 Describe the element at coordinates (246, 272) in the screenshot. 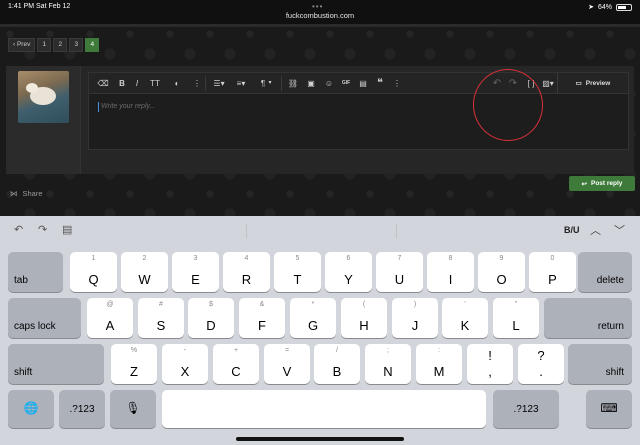

I see `key-r: 4R` at that location.